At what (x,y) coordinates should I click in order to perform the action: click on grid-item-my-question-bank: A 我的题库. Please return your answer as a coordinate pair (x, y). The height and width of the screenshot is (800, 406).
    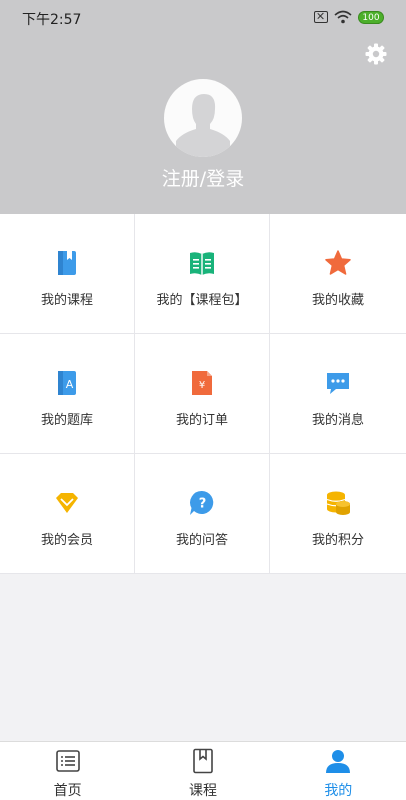
    Looking at the image, I should click on (67, 394).